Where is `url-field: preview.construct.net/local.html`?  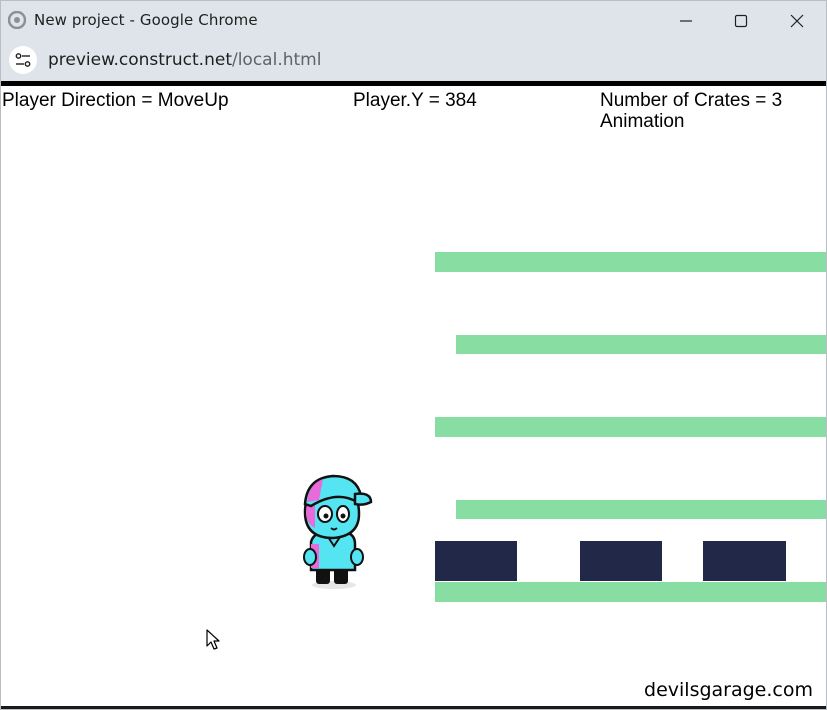 url-field: preview.construct.net/local.html is located at coordinates (184, 60).